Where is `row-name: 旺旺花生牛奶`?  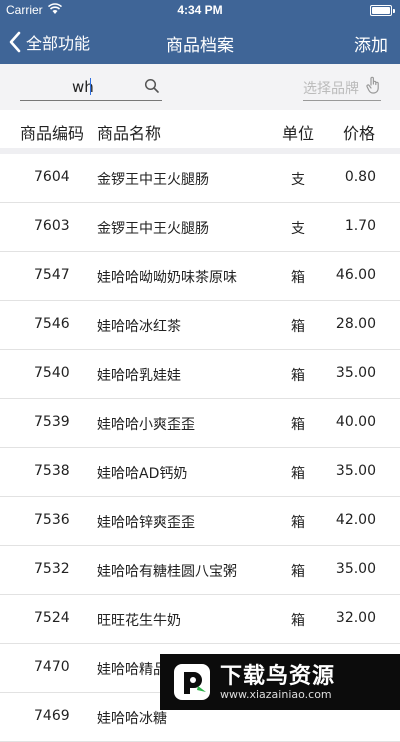
row-name: 旺旺花生牛奶 is located at coordinates (139, 621).